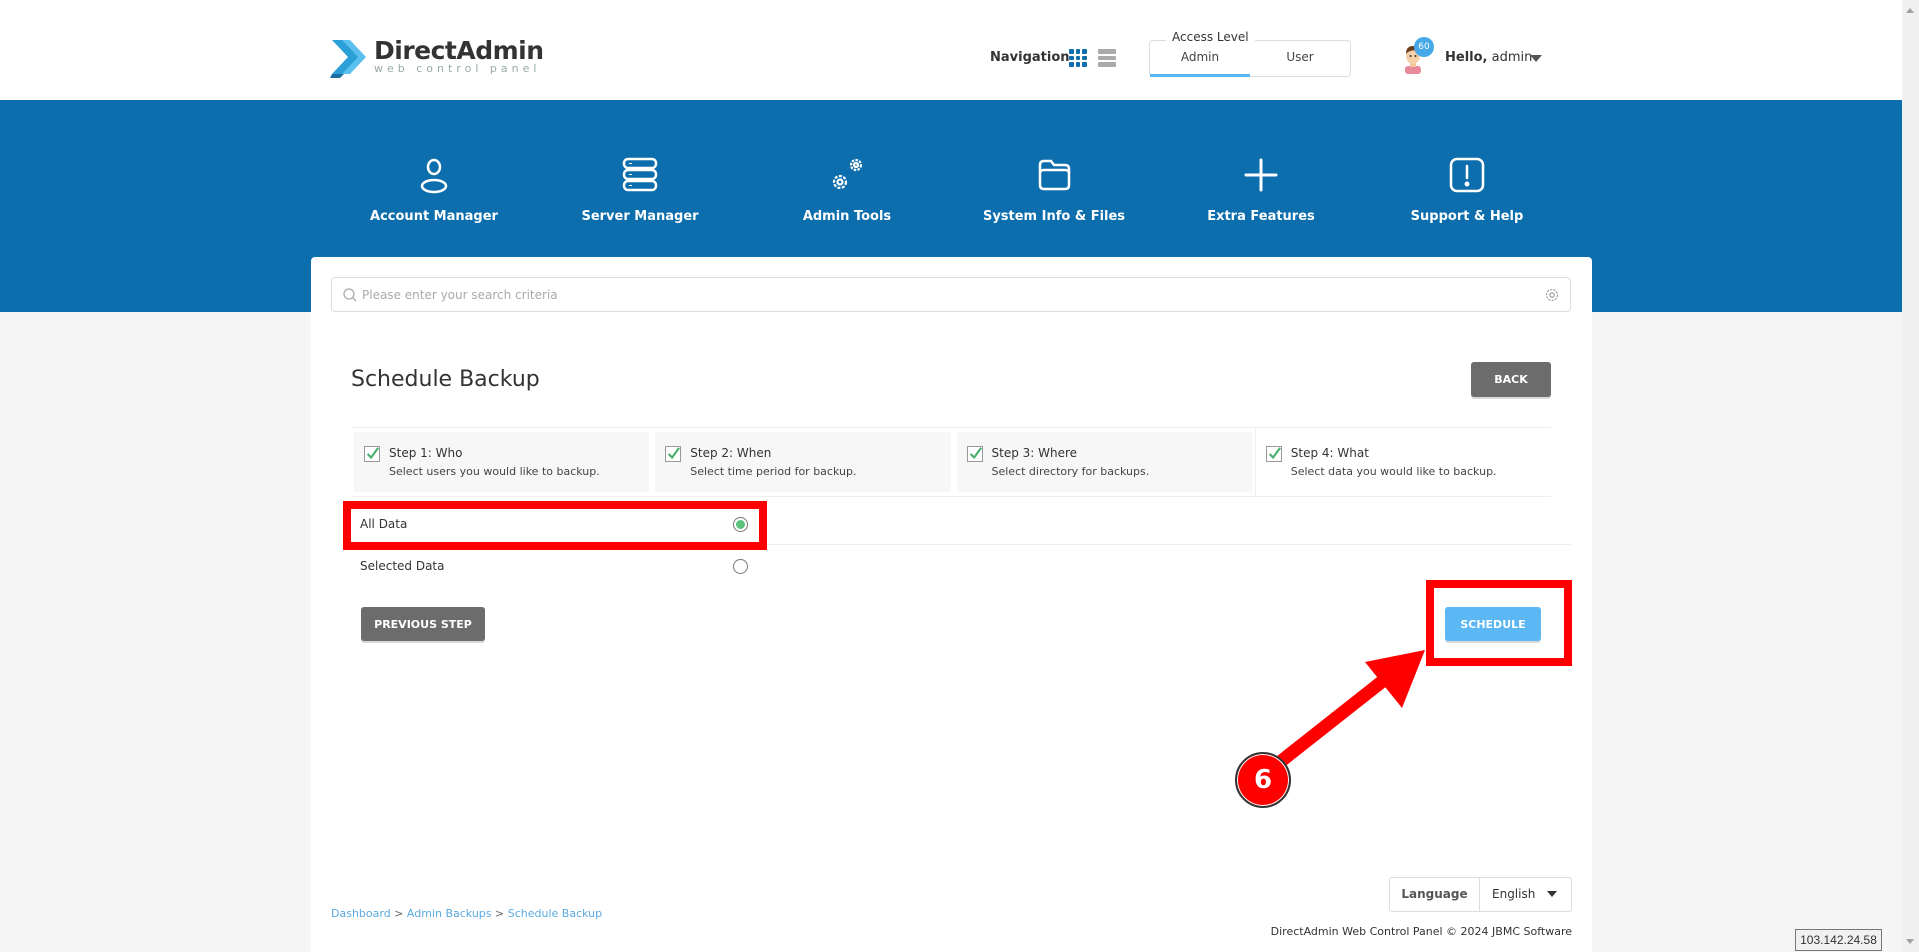 This screenshot has height=952, width=1919. What do you see at coordinates (1511, 379) in the screenshot?
I see `back-button: BACK` at bounding box center [1511, 379].